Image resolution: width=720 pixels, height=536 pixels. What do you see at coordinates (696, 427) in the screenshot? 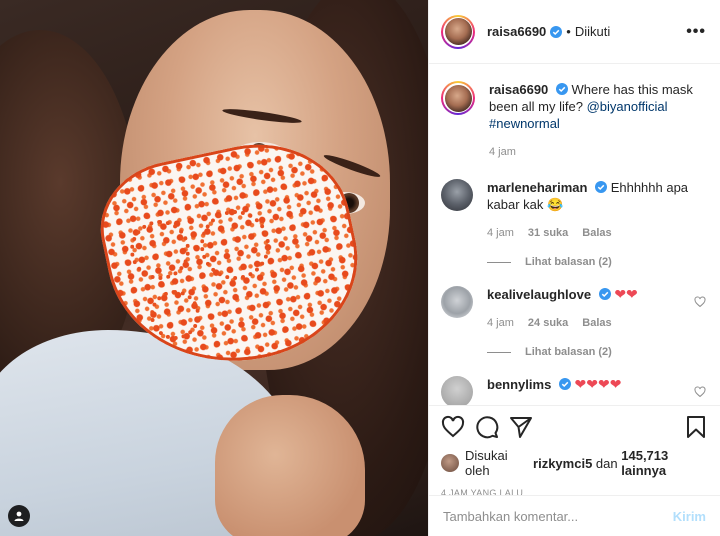
I see `save-bookmark-icon` at bounding box center [696, 427].